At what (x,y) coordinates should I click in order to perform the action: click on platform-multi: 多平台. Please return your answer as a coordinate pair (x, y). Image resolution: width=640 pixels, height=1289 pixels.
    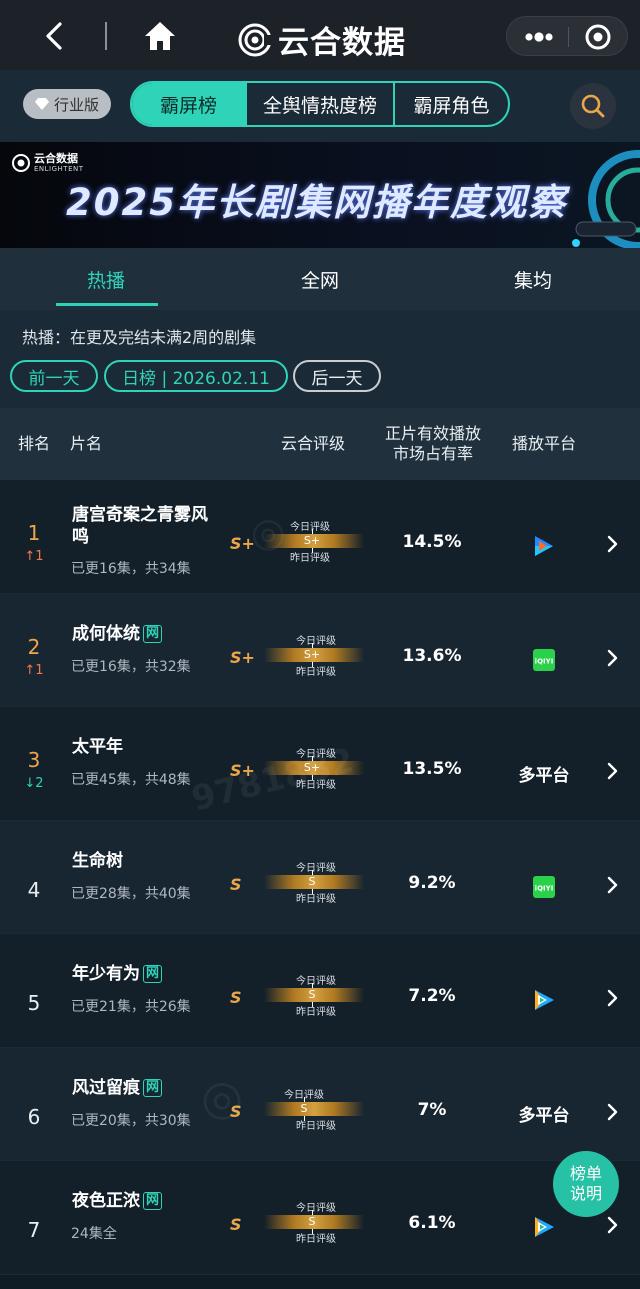
    Looking at the image, I should click on (544, 1116).